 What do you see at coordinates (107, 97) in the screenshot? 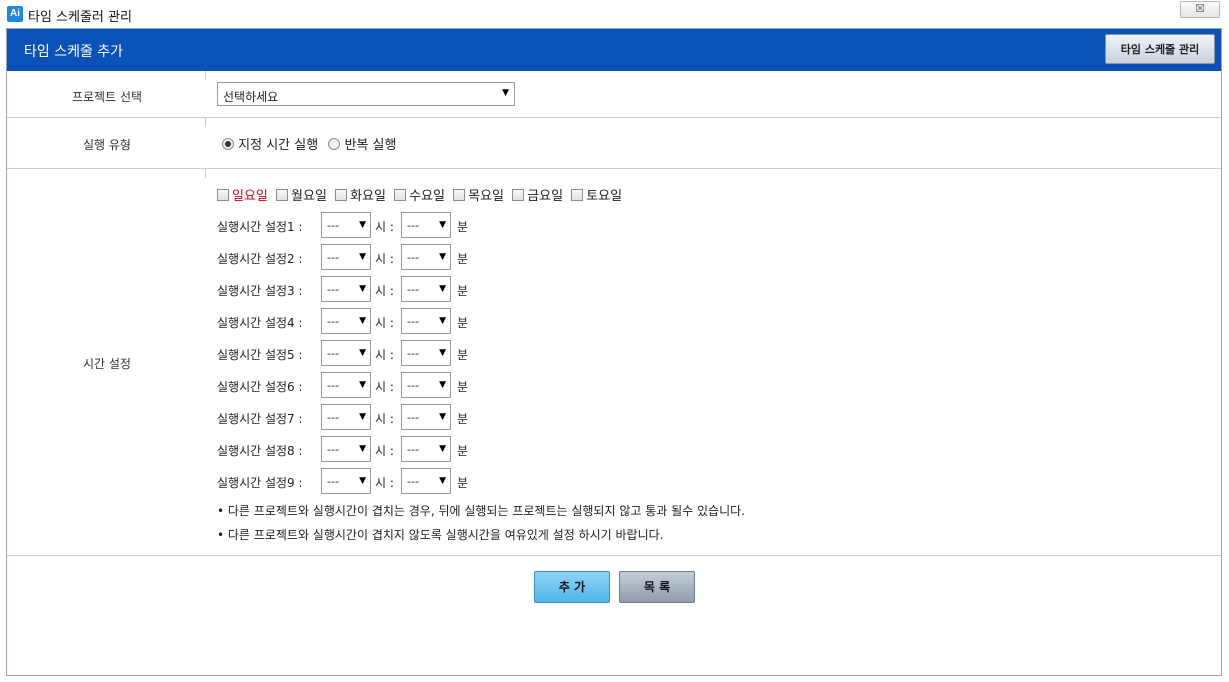
I see `project-label: 프로젝트 선택` at bounding box center [107, 97].